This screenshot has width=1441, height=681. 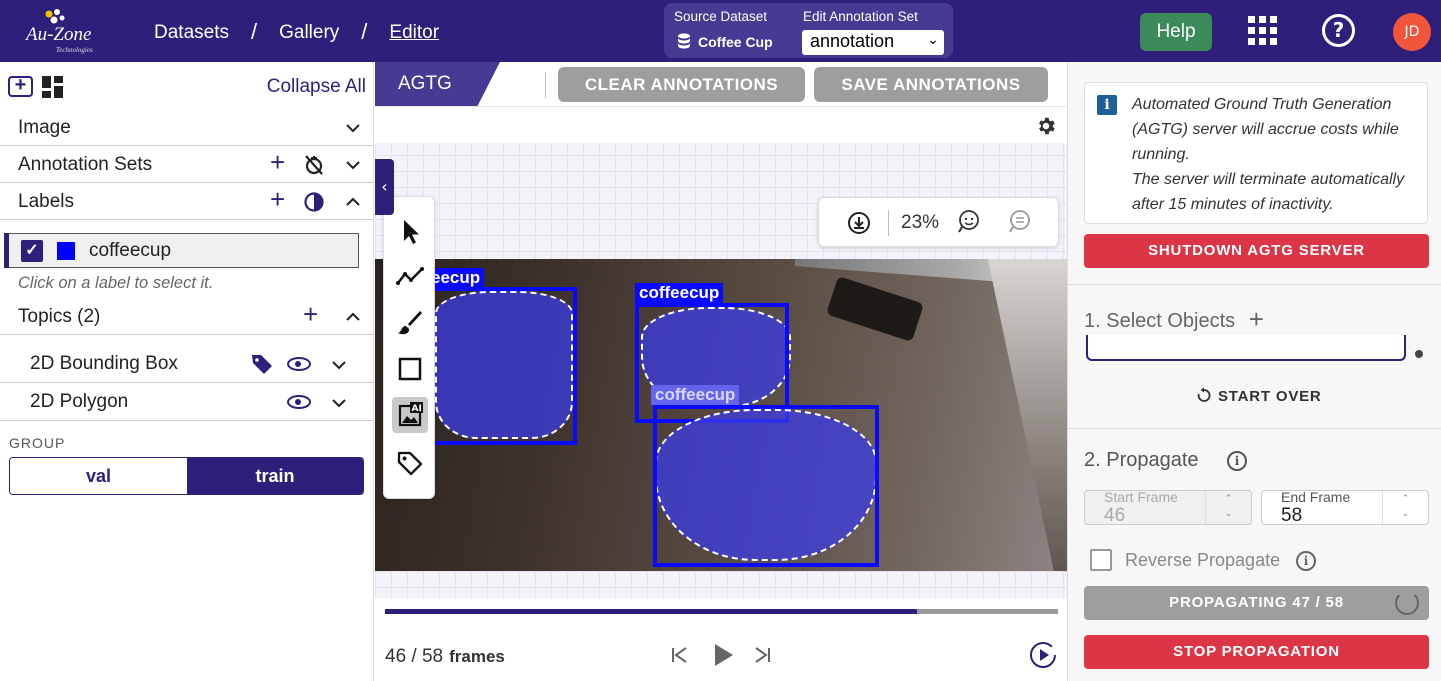 I want to click on tab-agtg: AGTG, so click(x=437, y=84).